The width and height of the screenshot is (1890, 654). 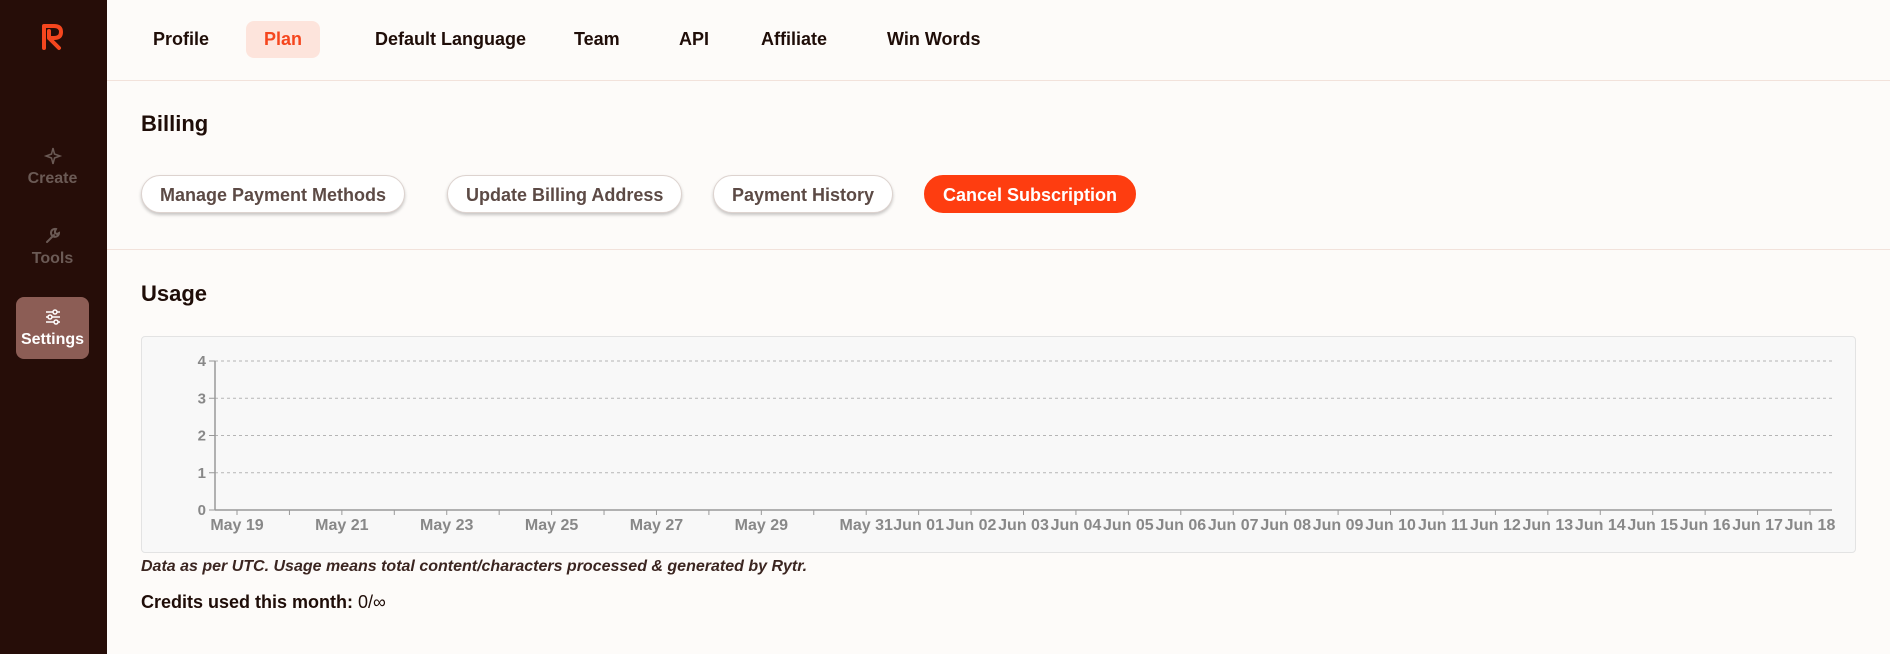 I want to click on x-tick-label: Jun 01, so click(x=918, y=525).